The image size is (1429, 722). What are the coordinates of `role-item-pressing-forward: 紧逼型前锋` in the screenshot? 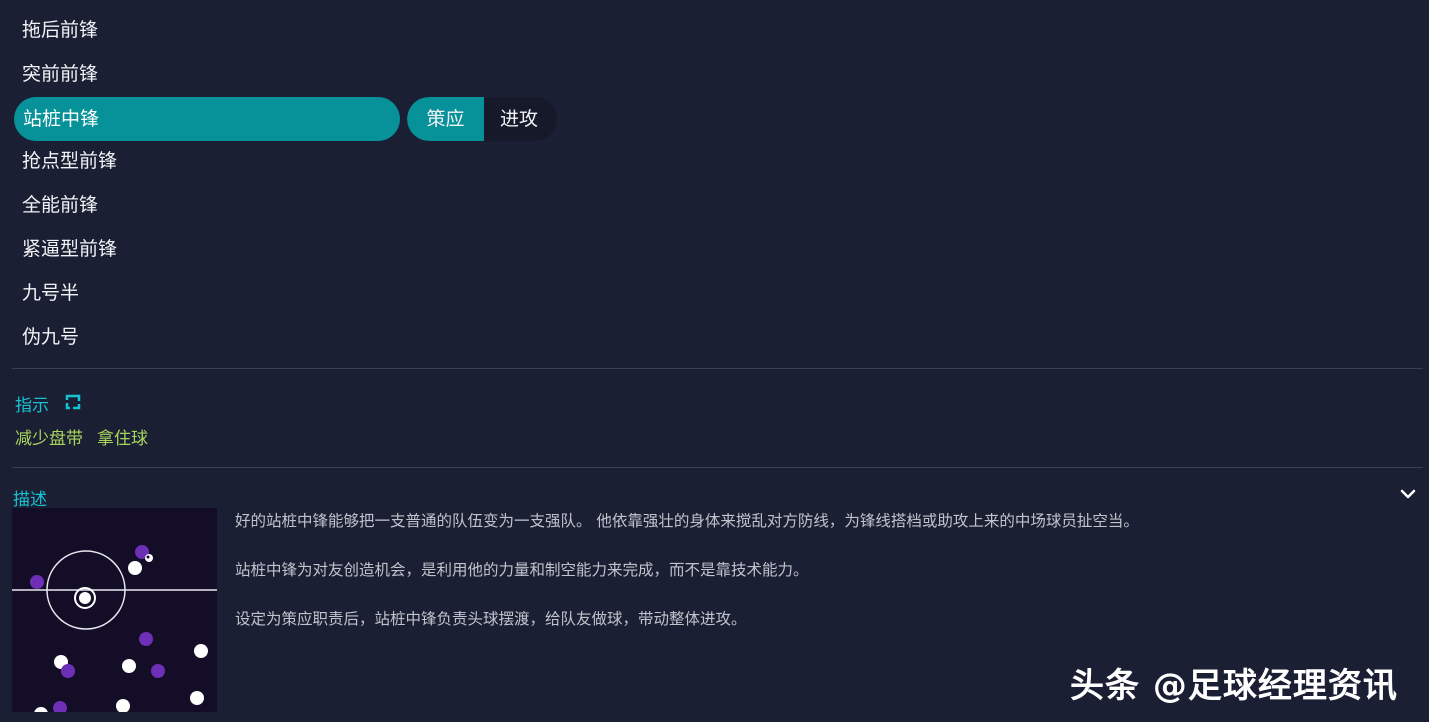 It's located at (69, 249).